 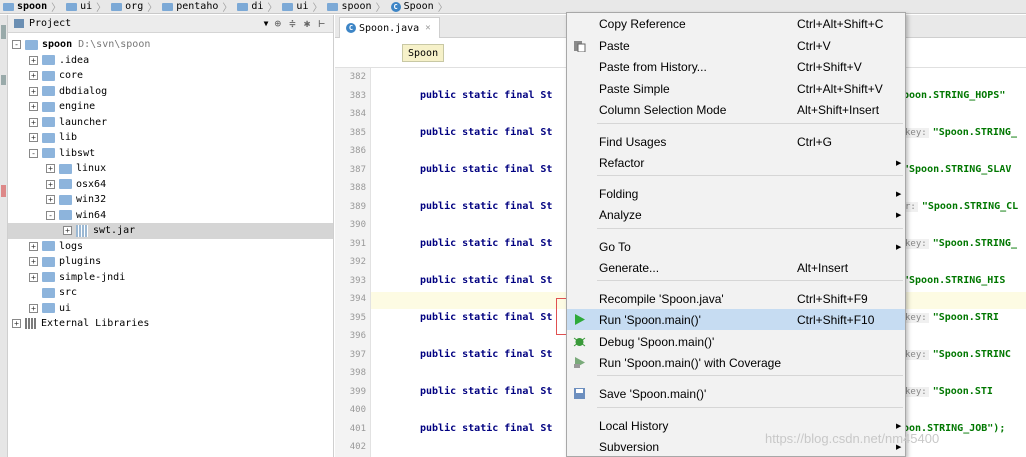 What do you see at coordinates (614, 45) in the screenshot?
I see `menu-item-label: Paste` at bounding box center [614, 45].